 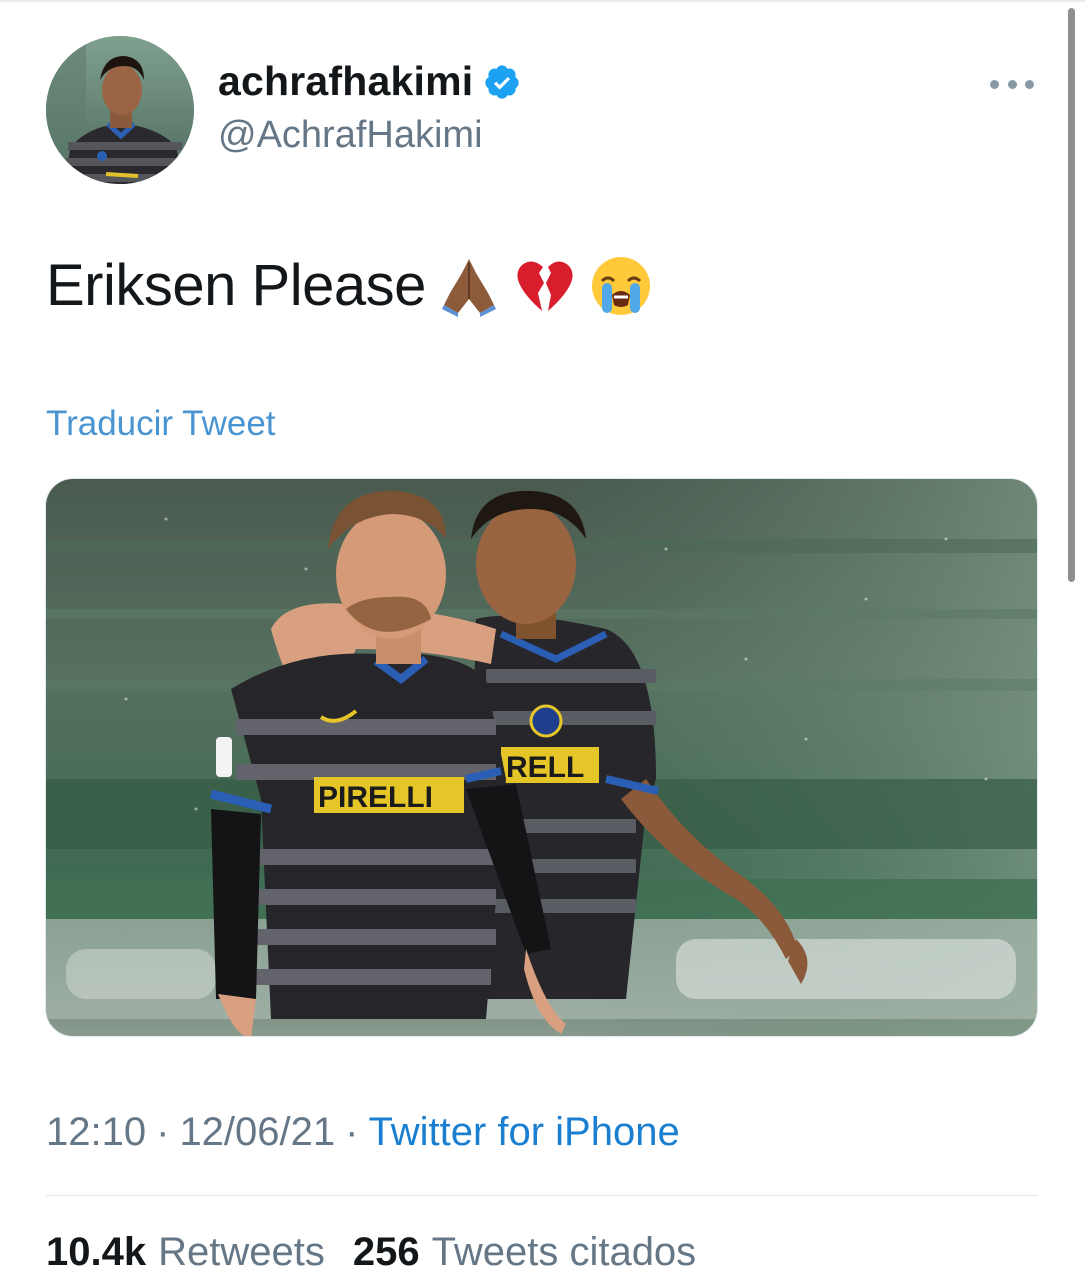 I want to click on svg-text: RELL, so click(x=545, y=767).